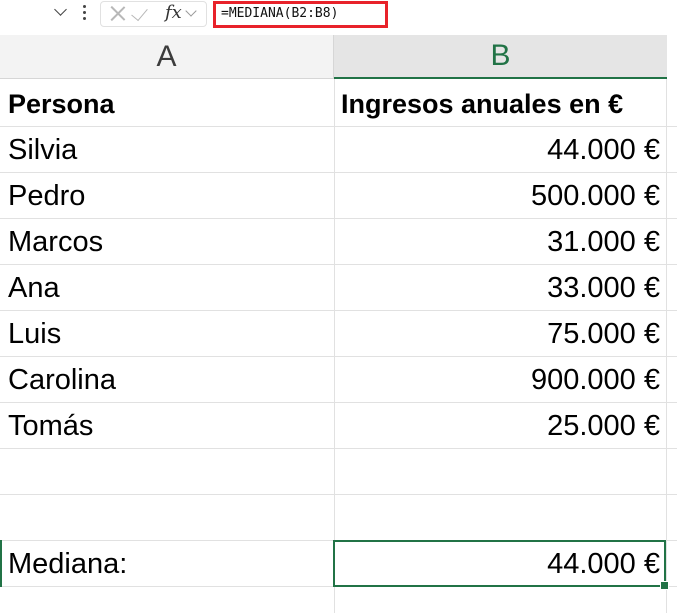 This screenshot has width=677, height=613. Describe the element at coordinates (167, 57) in the screenshot. I see `column-header-a: A` at that location.